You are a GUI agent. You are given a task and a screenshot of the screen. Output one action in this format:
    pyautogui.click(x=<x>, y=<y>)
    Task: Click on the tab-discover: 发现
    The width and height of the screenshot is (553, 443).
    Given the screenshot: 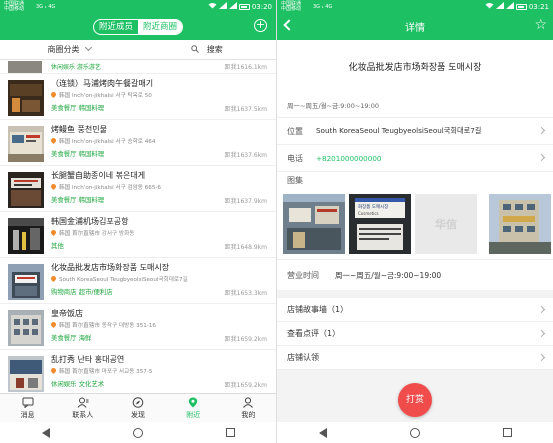 What is the action you would take?
    pyautogui.click(x=137, y=408)
    